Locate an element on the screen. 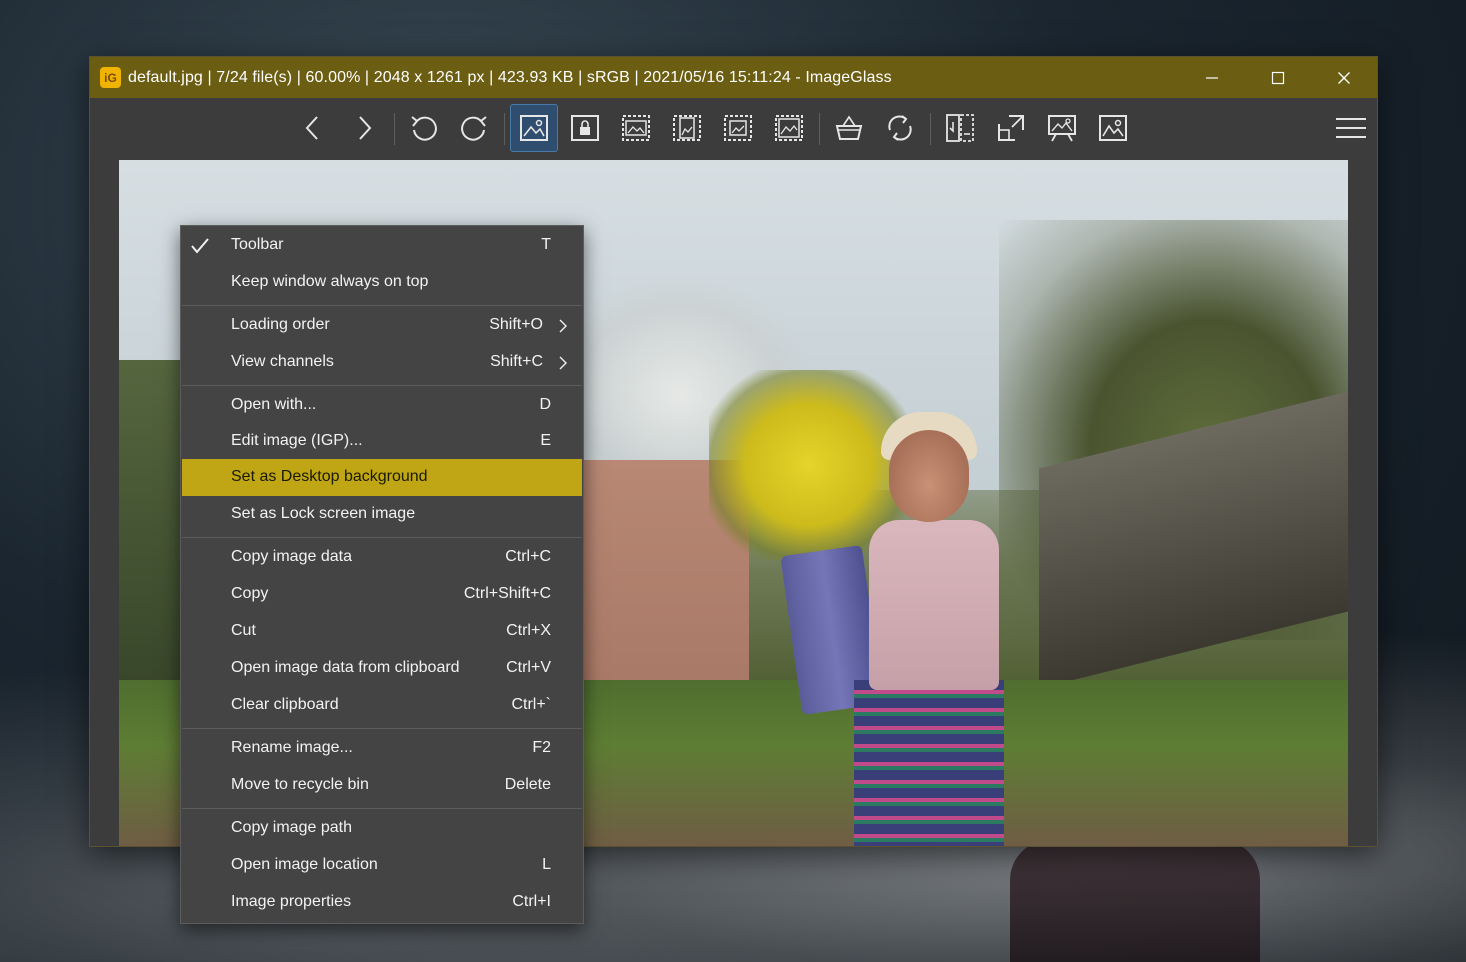  window-controls is located at coordinates (1278, 77).